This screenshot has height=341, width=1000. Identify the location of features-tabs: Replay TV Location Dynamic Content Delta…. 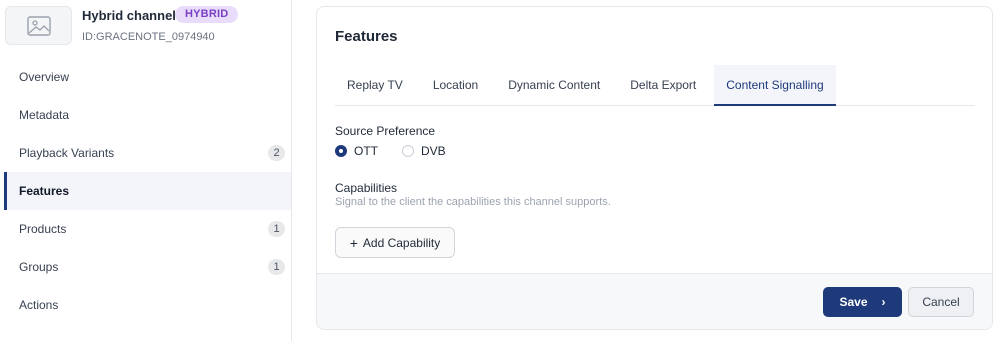
(655, 85).